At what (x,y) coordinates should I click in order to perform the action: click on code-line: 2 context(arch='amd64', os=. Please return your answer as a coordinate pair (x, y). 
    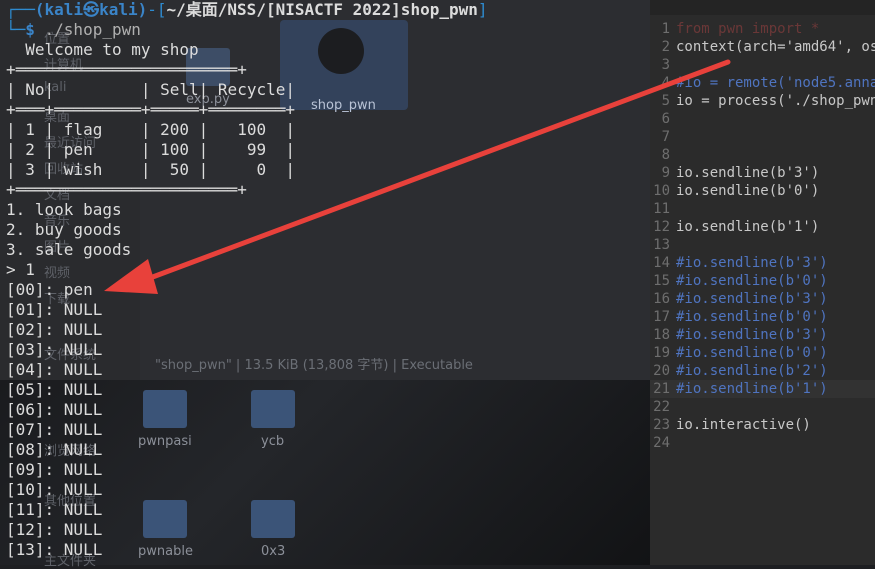
    Looking at the image, I should click on (762, 47).